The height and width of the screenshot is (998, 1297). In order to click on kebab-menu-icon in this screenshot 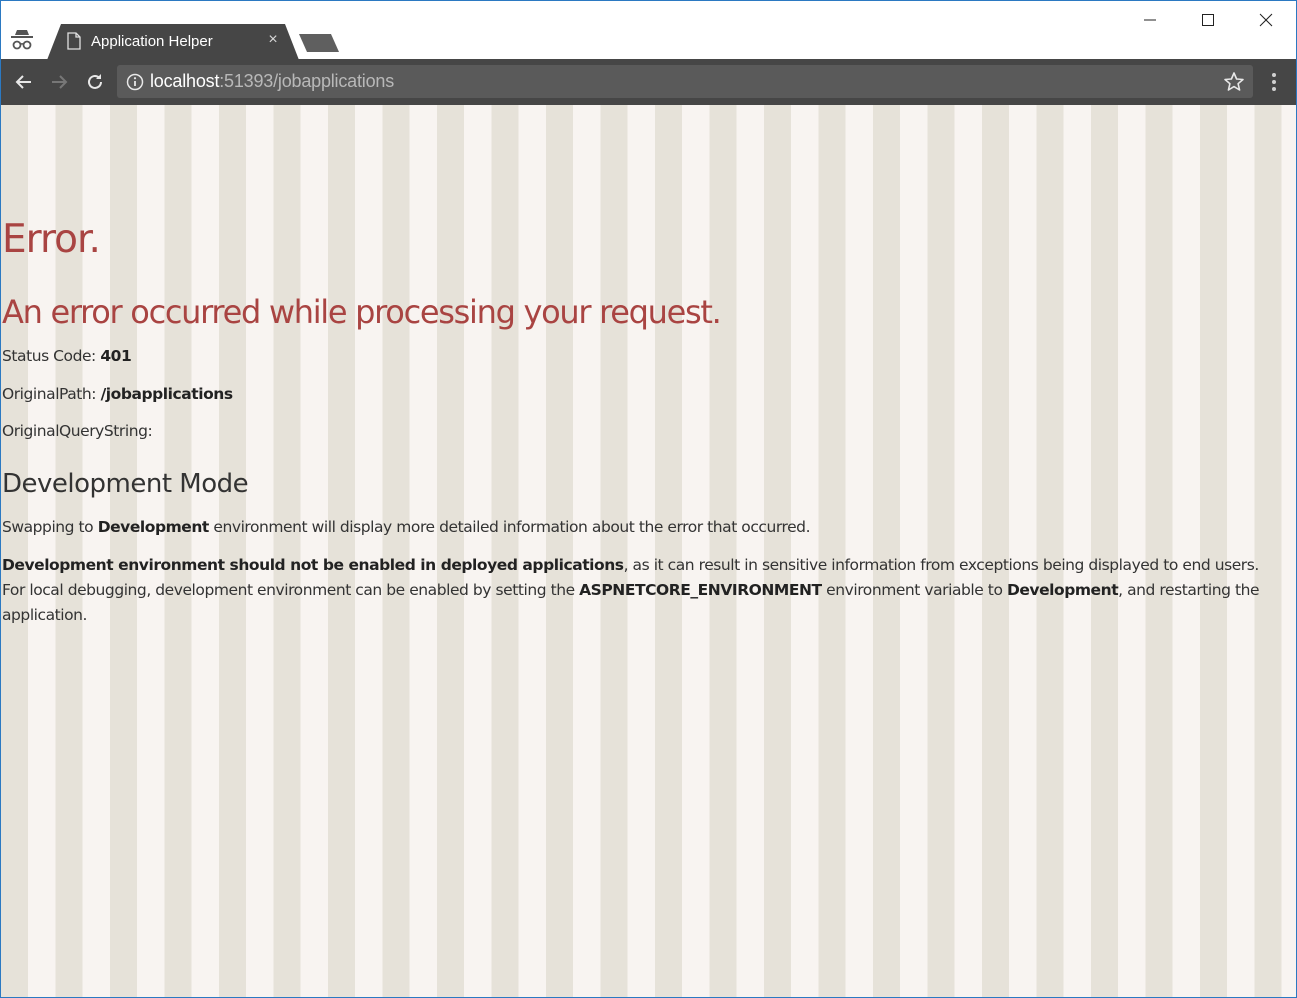, I will do `click(1274, 82)`.